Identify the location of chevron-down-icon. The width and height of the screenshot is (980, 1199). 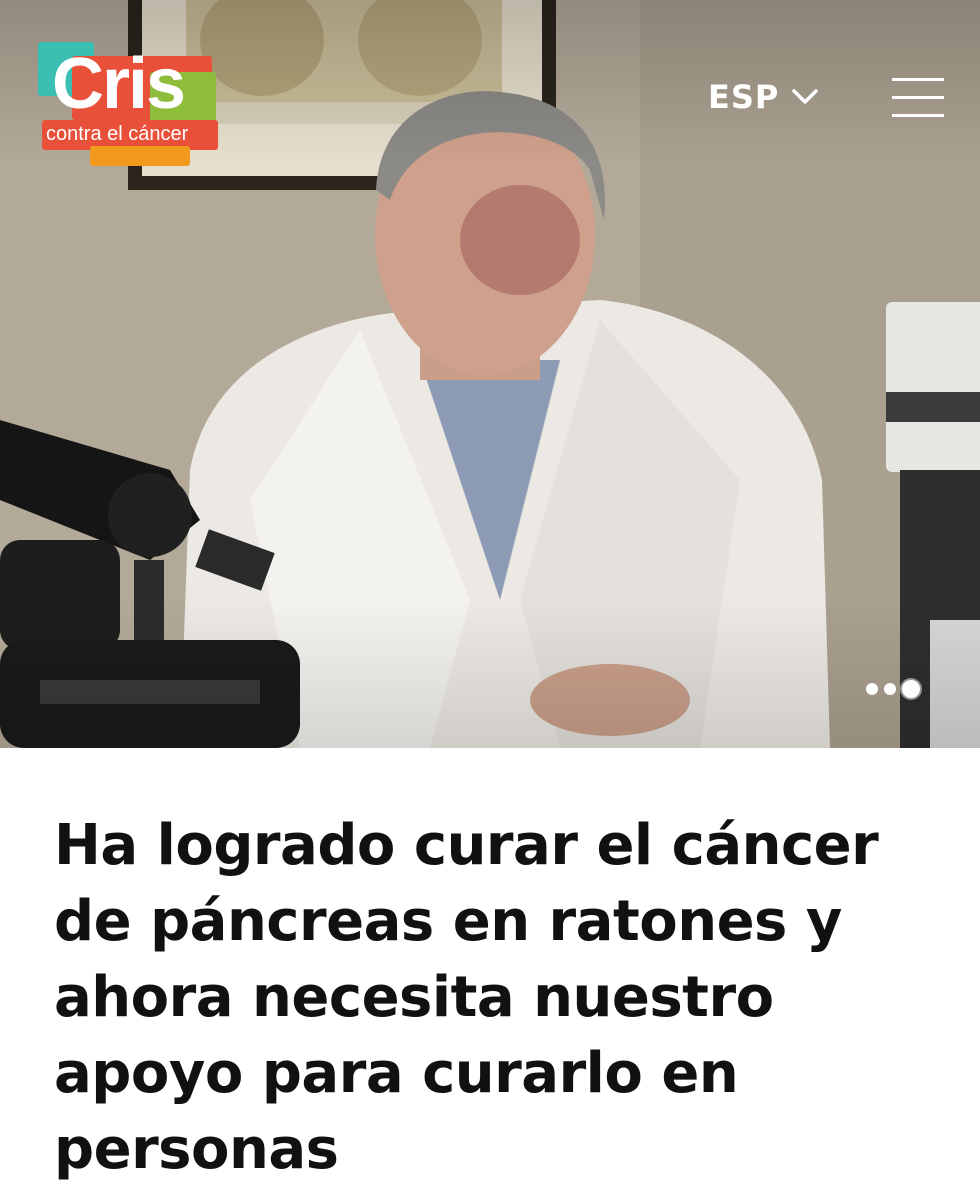
(805, 96).